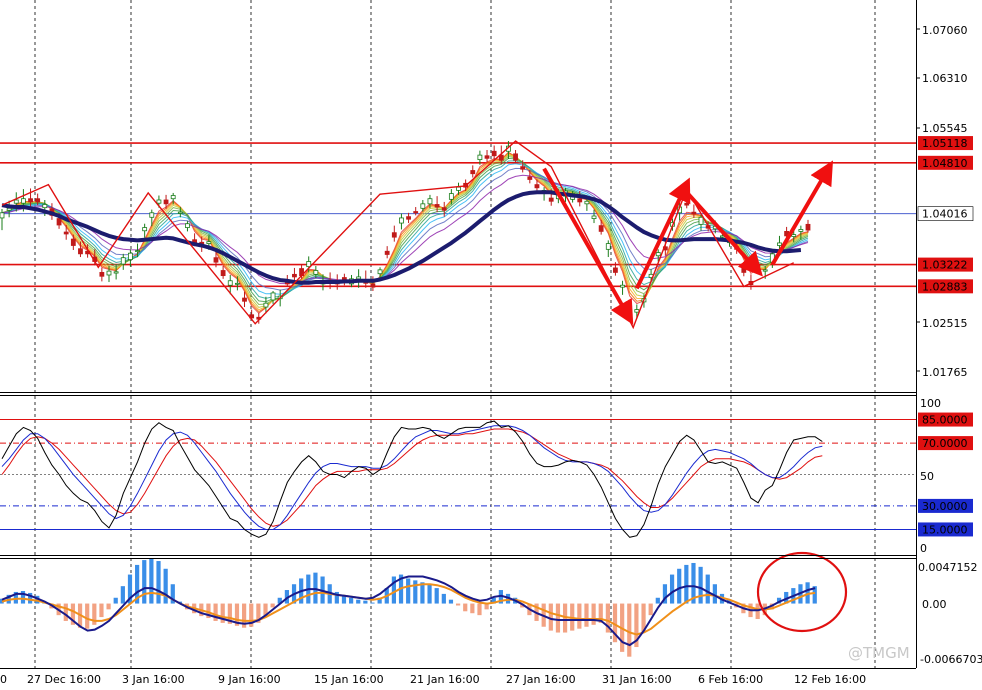 The height and width of the screenshot is (690, 982). What do you see at coordinates (412, 479) in the screenshot?
I see `stoch-k-line` at bounding box center [412, 479].